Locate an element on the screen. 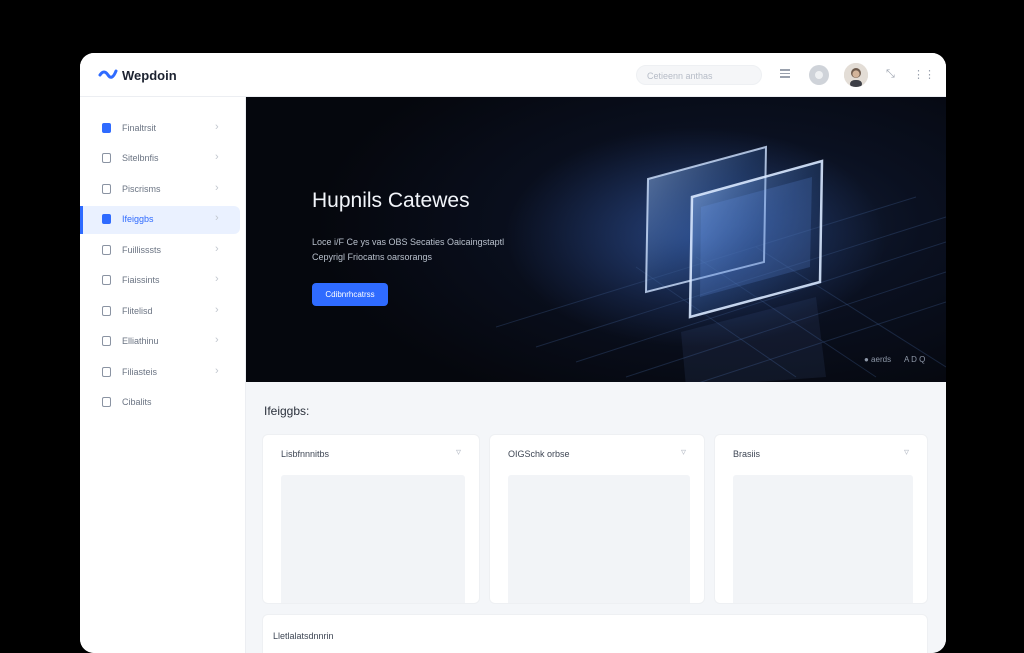  hero-cta-button: Cdibnrhcatrss is located at coordinates (350, 294).